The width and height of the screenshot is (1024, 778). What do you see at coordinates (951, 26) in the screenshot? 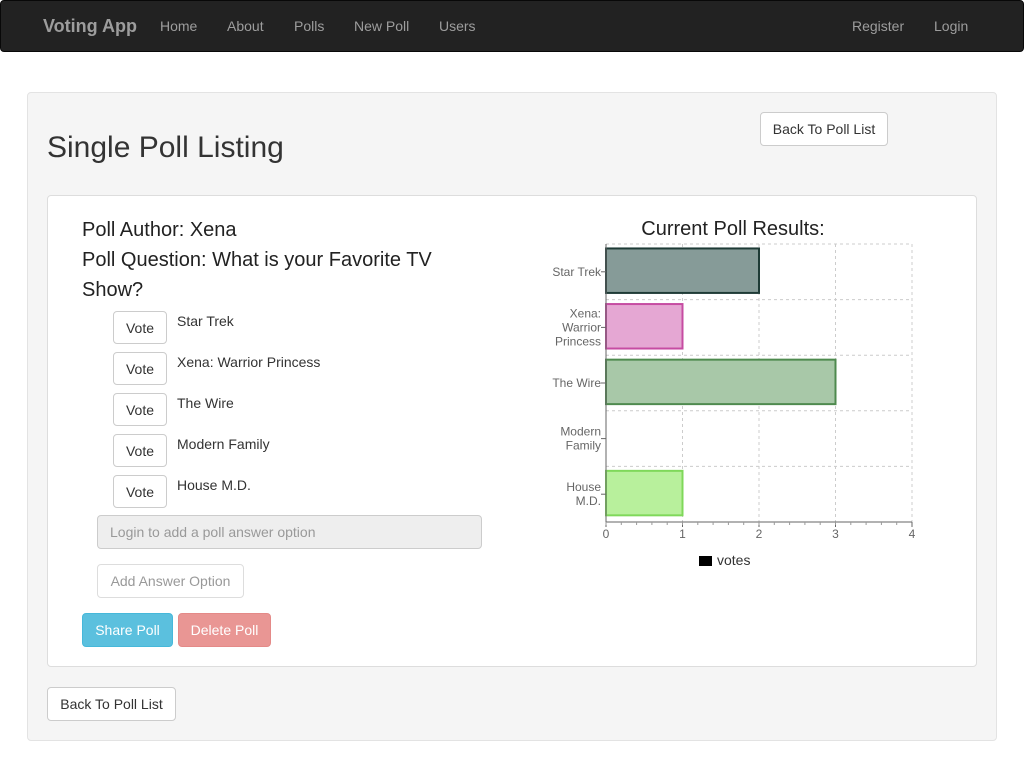
I see `nav-login: Login` at bounding box center [951, 26].